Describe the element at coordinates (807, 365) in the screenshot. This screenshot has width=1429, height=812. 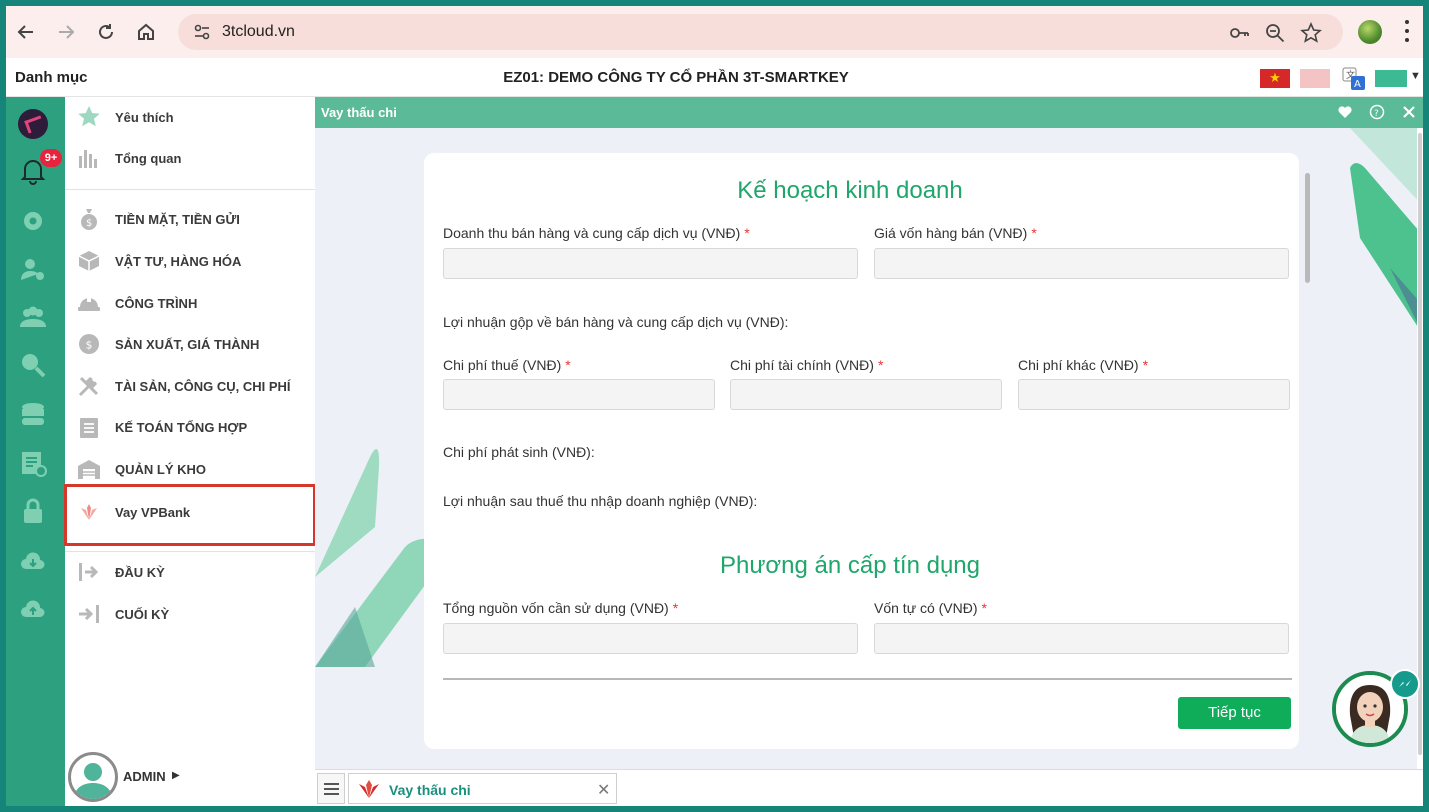
I see `finance-cost-label: Chi phí tài chính (VNĐ) *` at that location.